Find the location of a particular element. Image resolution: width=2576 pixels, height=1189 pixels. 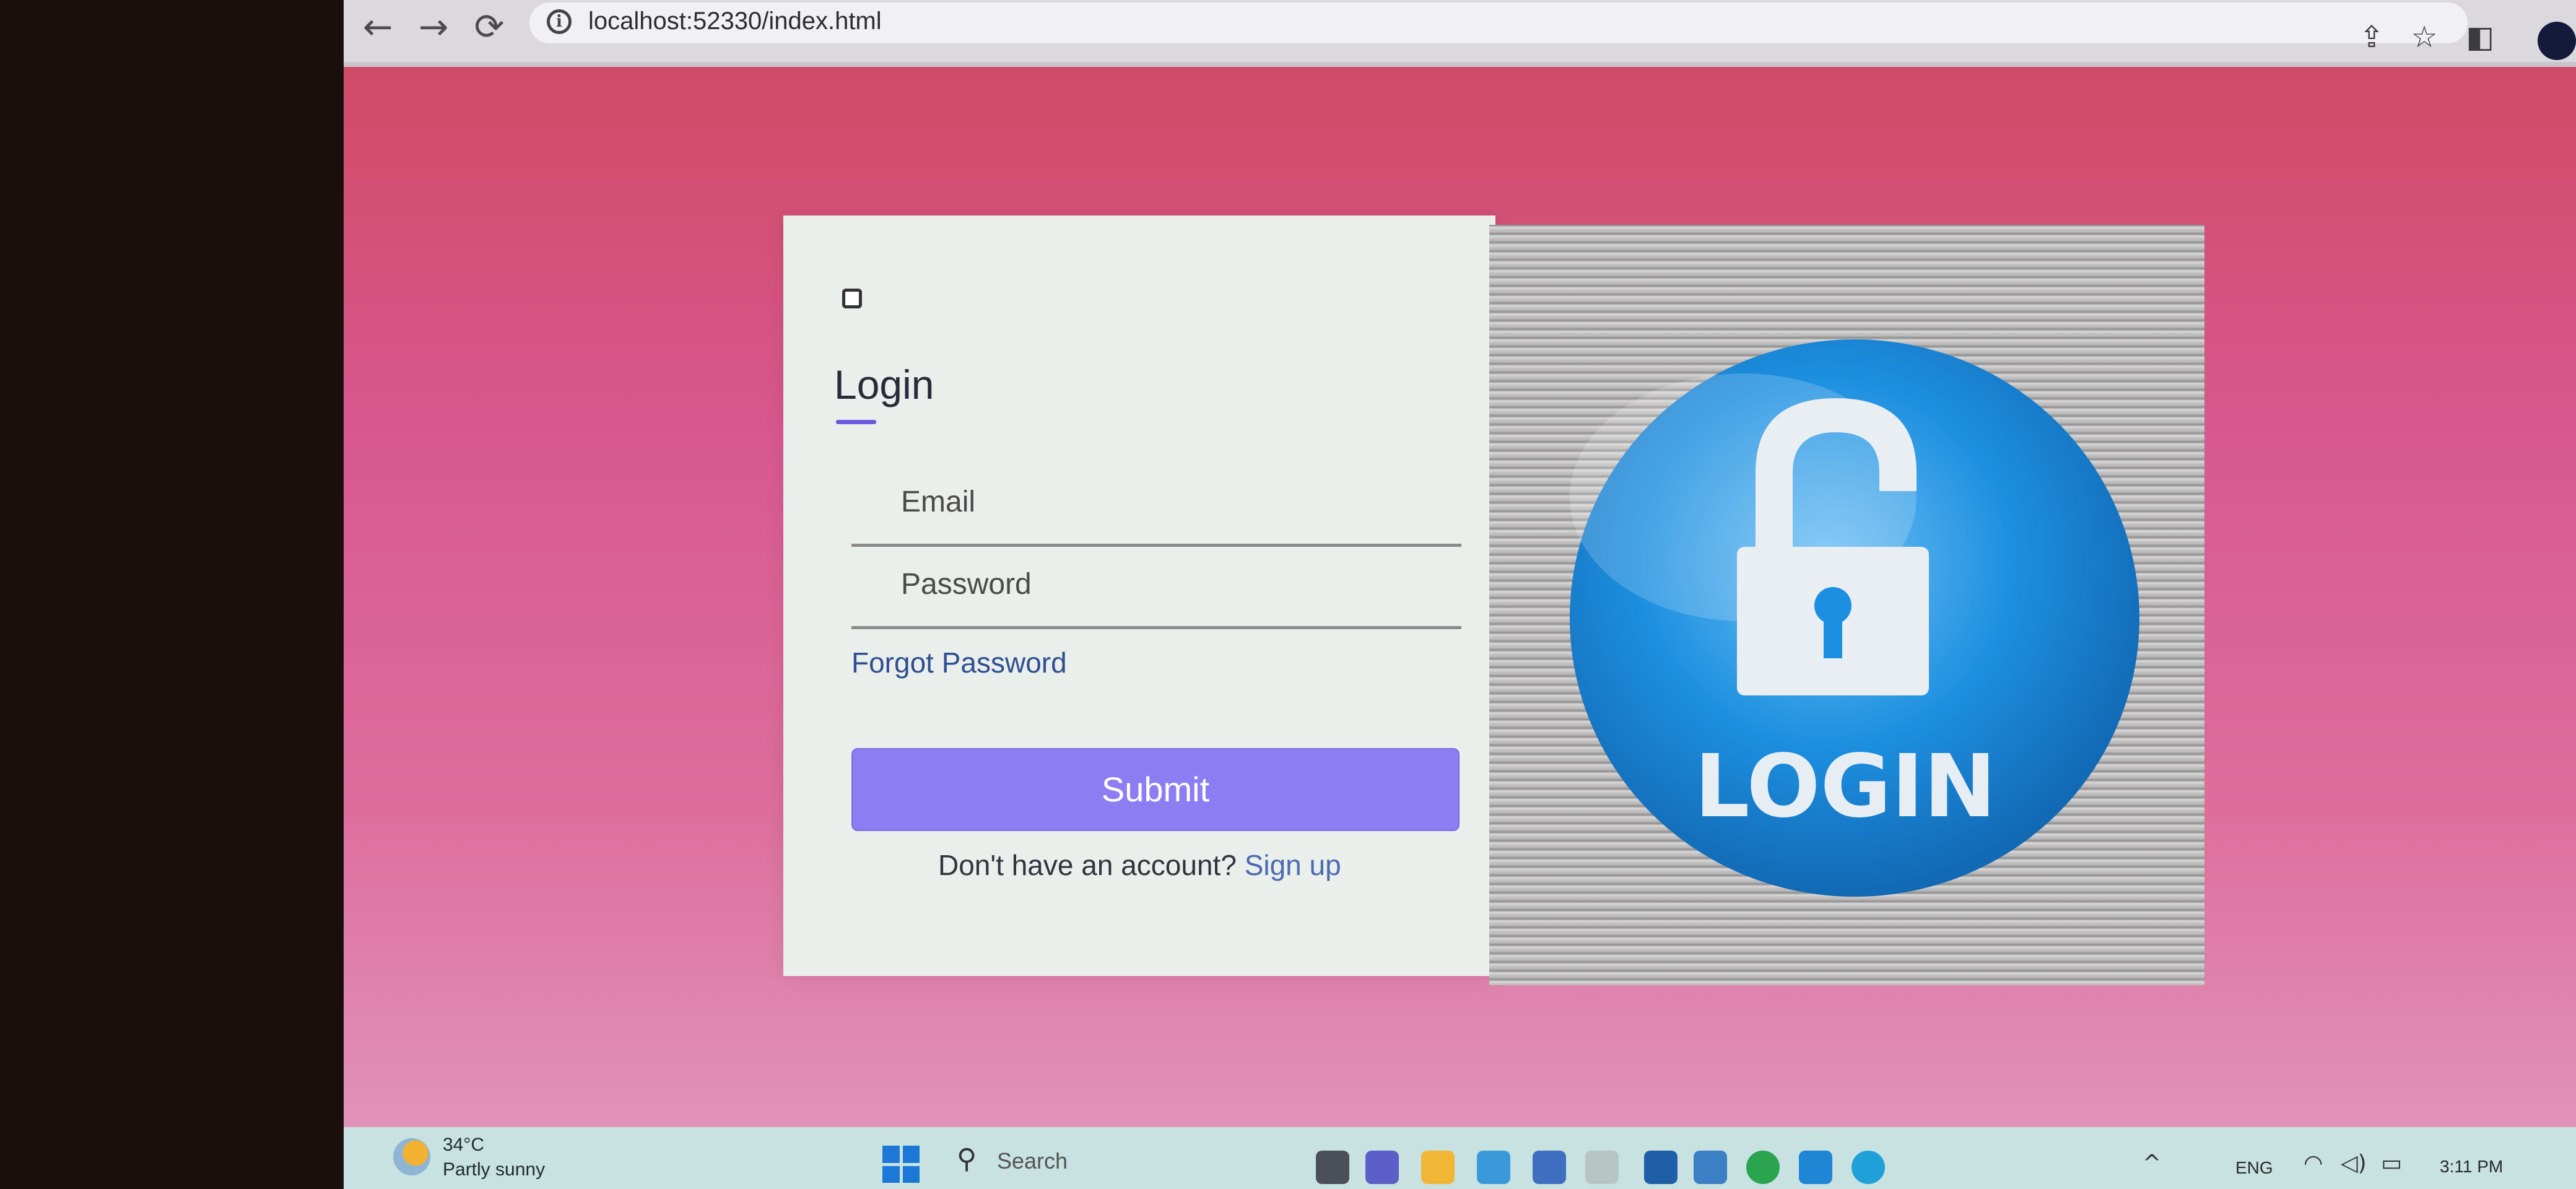

vscode-icon is located at coordinates (1815, 1167).